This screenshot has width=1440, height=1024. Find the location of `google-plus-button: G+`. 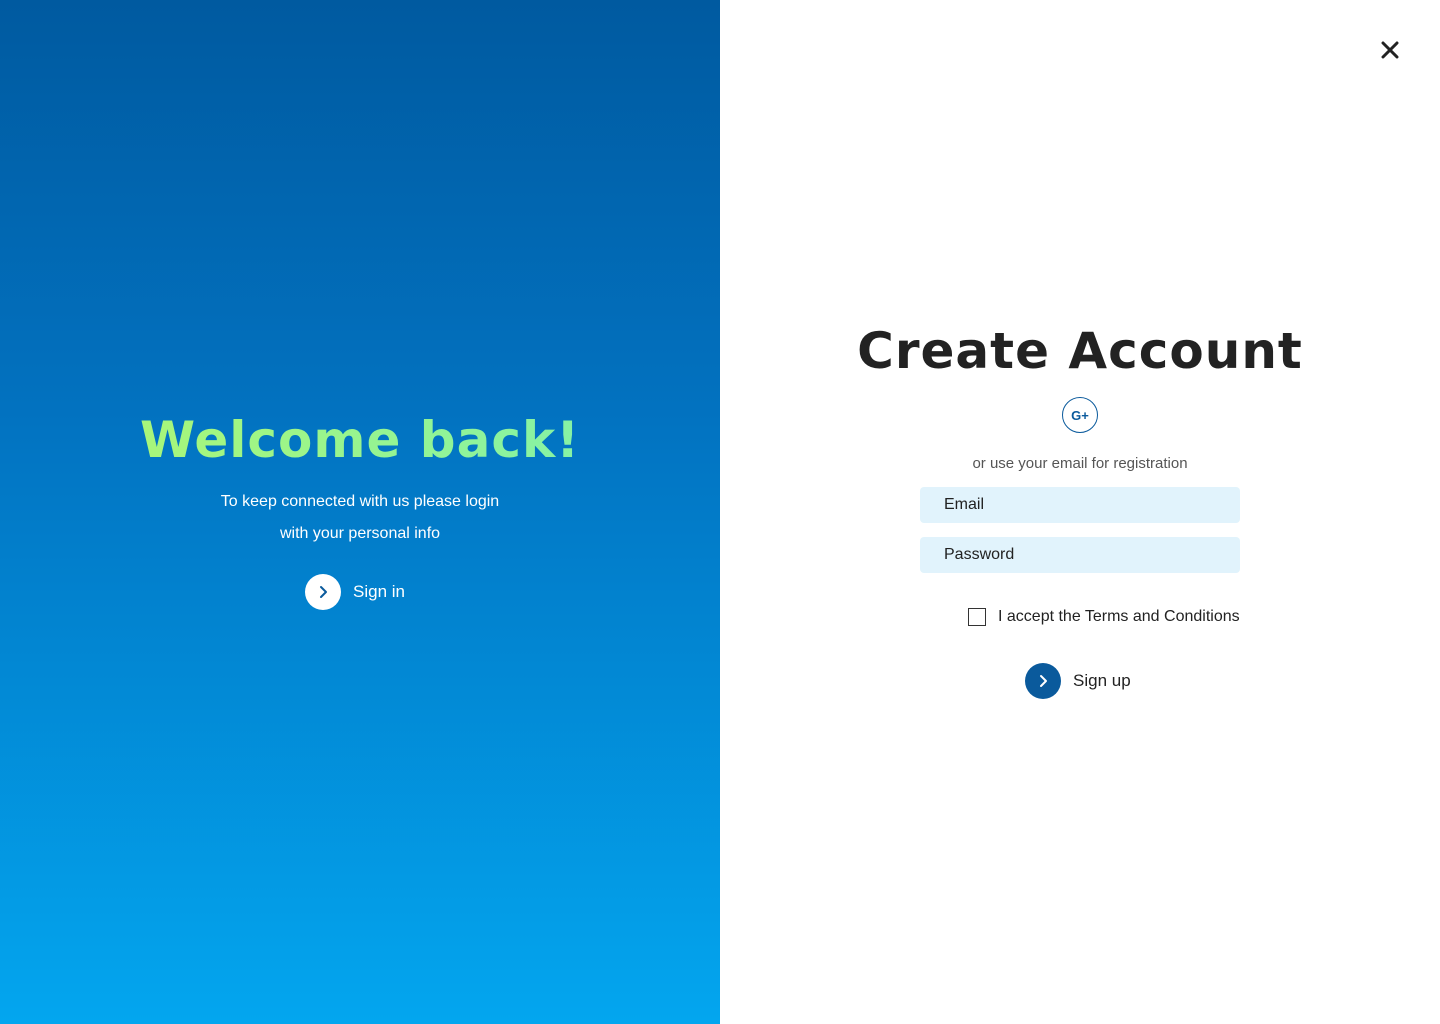

google-plus-button: G+ is located at coordinates (1080, 415).